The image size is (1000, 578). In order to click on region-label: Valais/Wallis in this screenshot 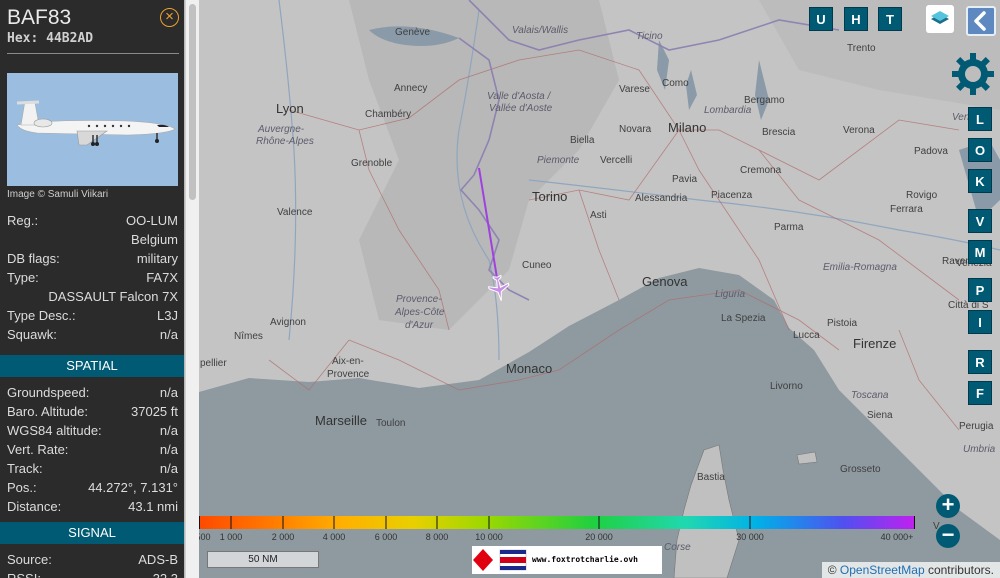, I will do `click(540, 30)`.